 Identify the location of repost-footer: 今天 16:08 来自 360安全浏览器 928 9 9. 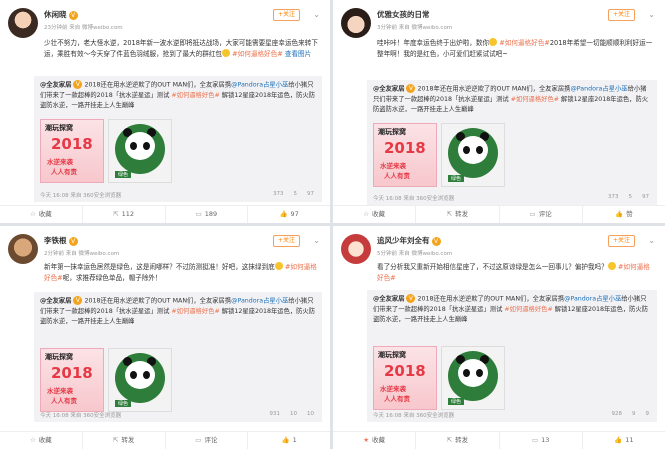
(511, 415).